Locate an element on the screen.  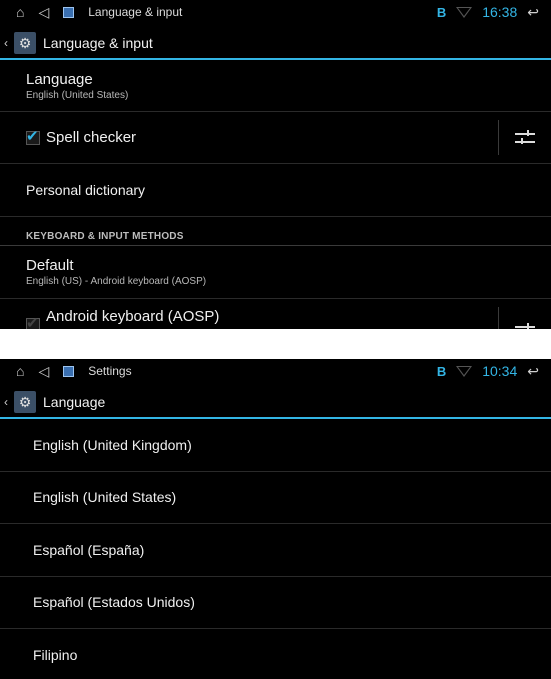
default-title: Default is located at coordinates (50, 265).